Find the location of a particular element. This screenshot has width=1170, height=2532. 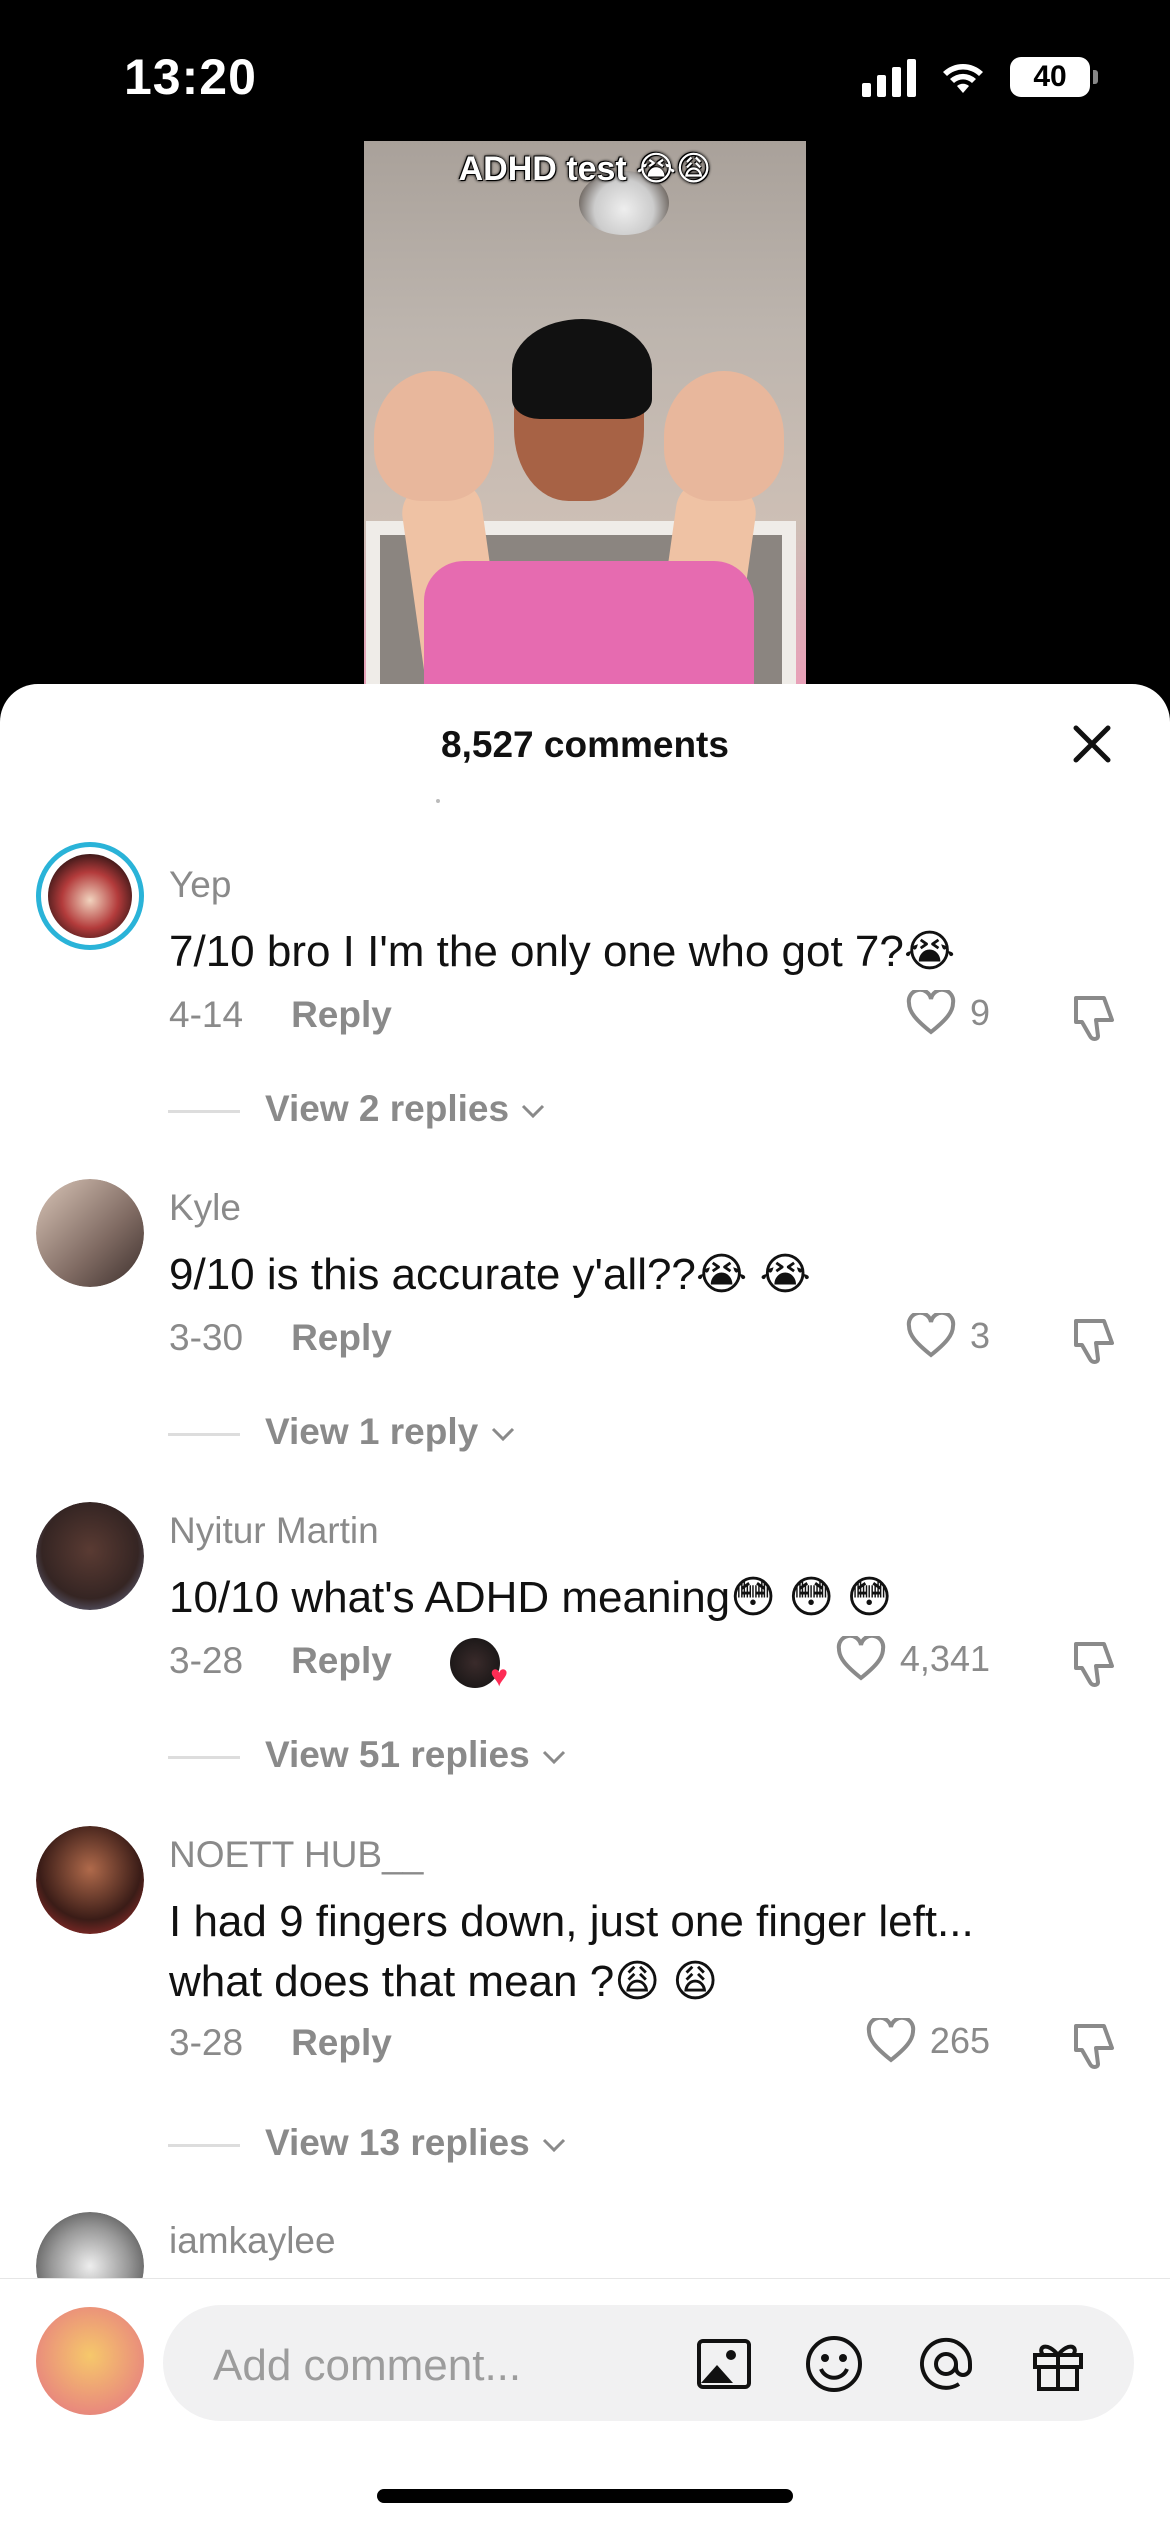

comment-text: 7/10 bro I I'm the only one who got 7?😭 is located at coordinates (562, 951).